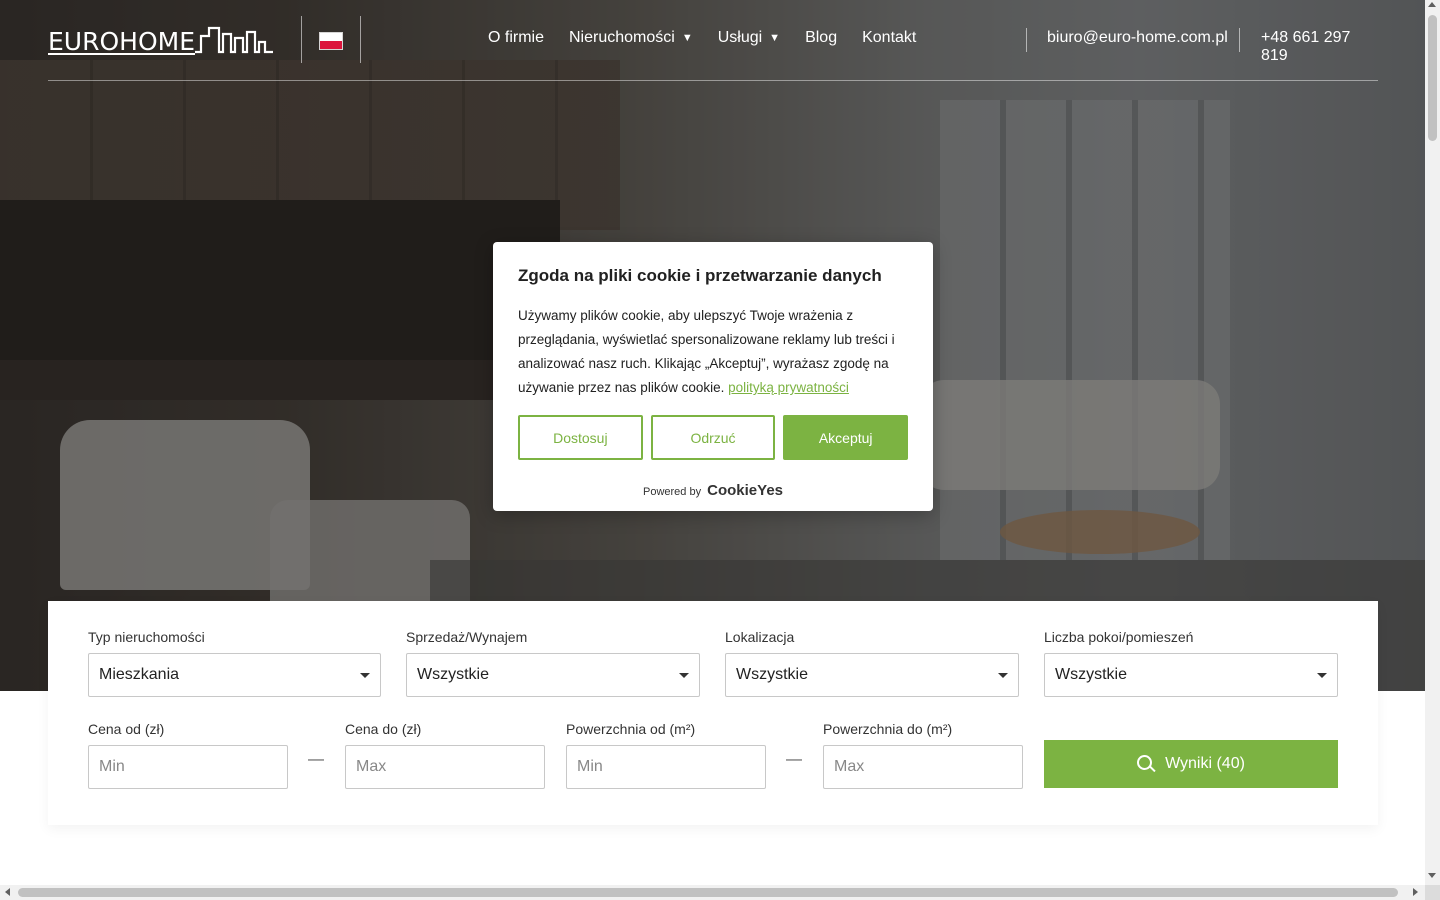 The image size is (1440, 900). Describe the element at coordinates (631, 729) in the screenshot. I see `area-from-label: Powerzchnia od (m²)` at that location.